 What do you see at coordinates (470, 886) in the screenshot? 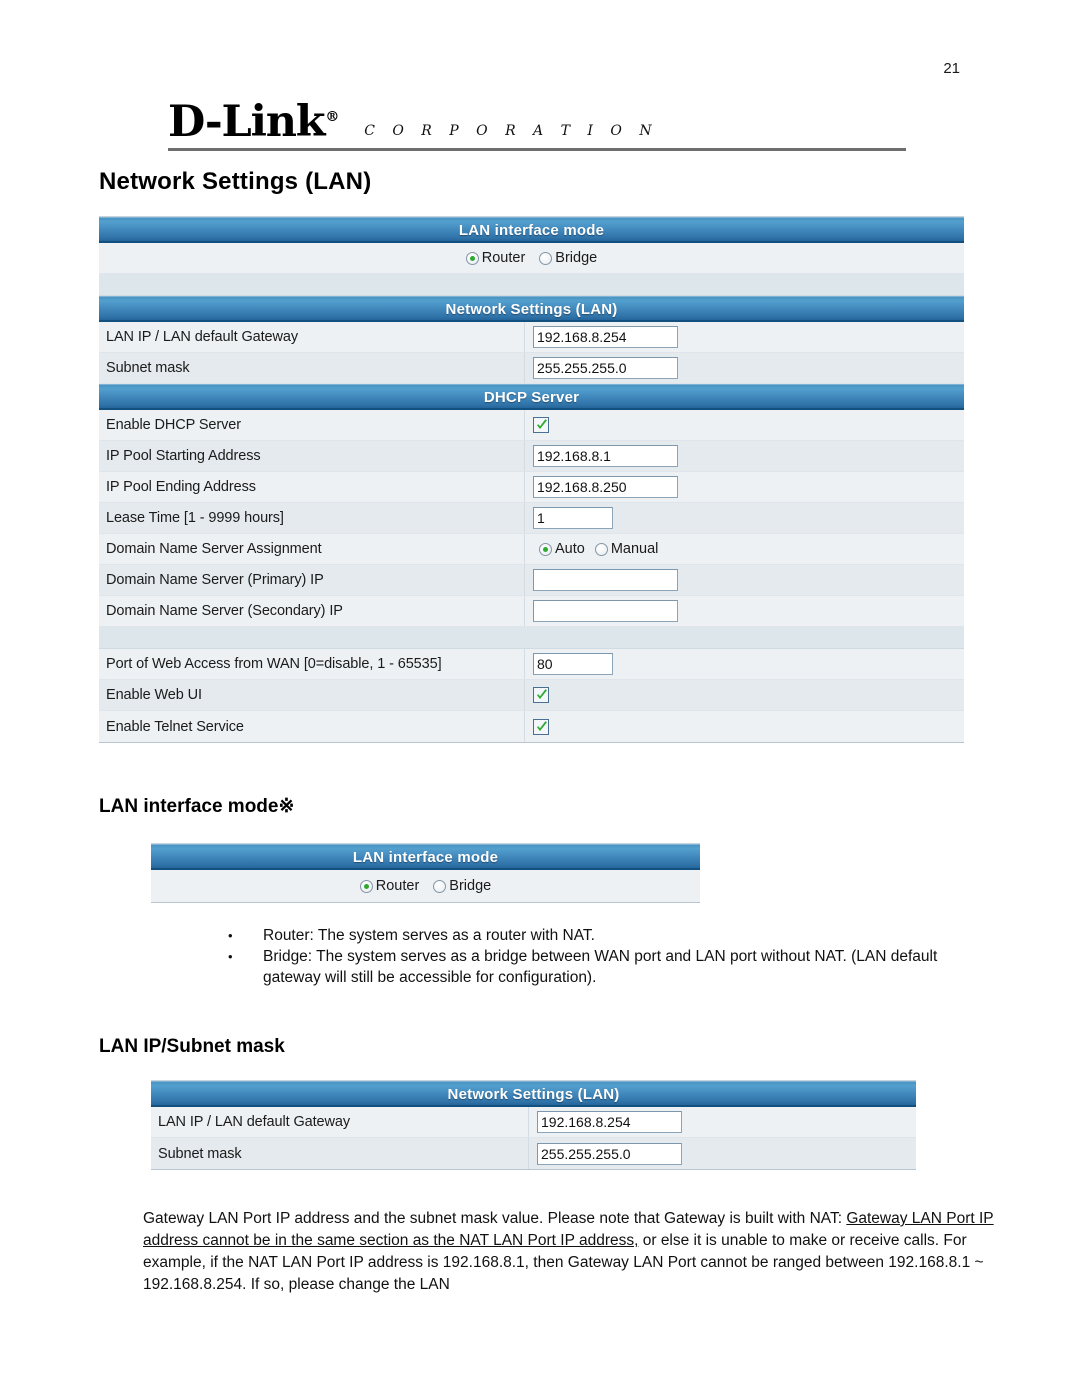
I see `radio-bridge-label-2: Bridge` at bounding box center [470, 886].